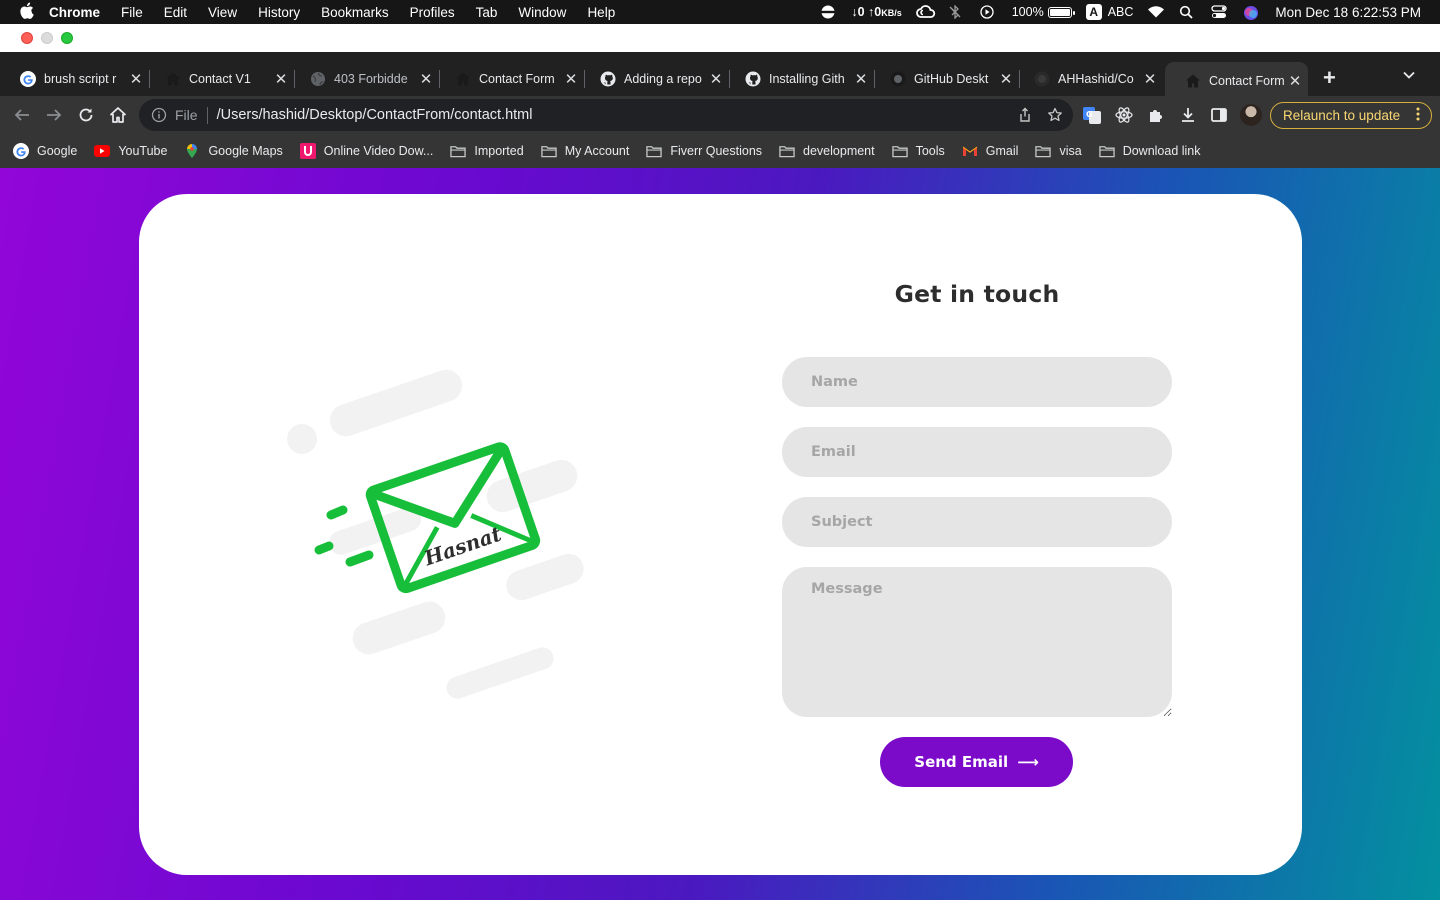 This screenshot has height=900, width=1440. I want to click on bookmark-folder-development: development, so click(827, 151).